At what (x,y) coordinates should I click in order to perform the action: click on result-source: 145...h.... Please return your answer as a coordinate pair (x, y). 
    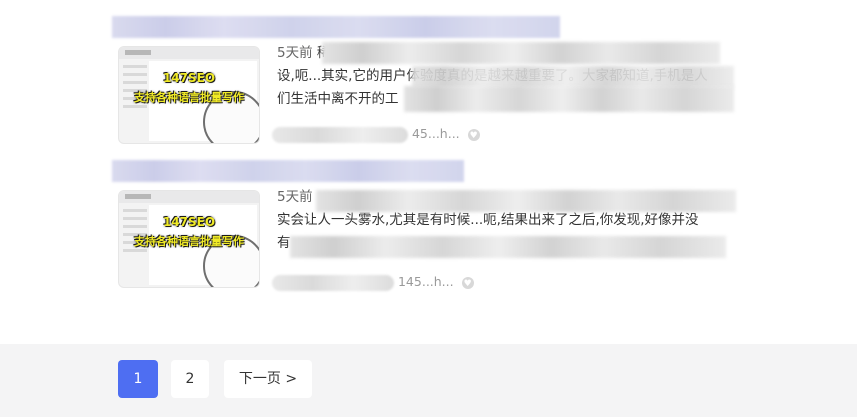
    Looking at the image, I should click on (373, 283).